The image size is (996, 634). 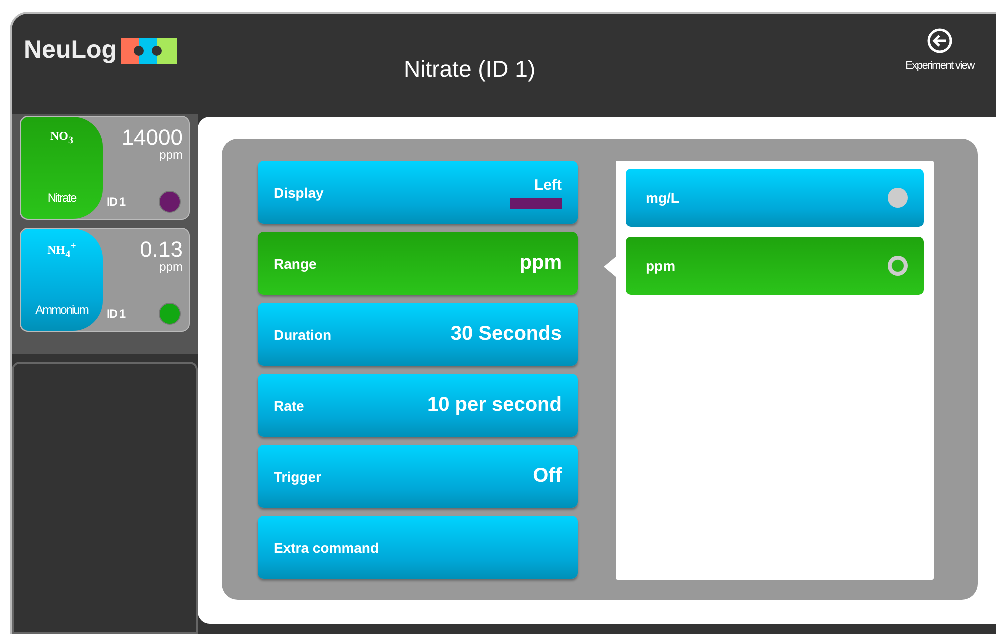 What do you see at coordinates (71, 50) in the screenshot?
I see `logo-text: NeuLog` at bounding box center [71, 50].